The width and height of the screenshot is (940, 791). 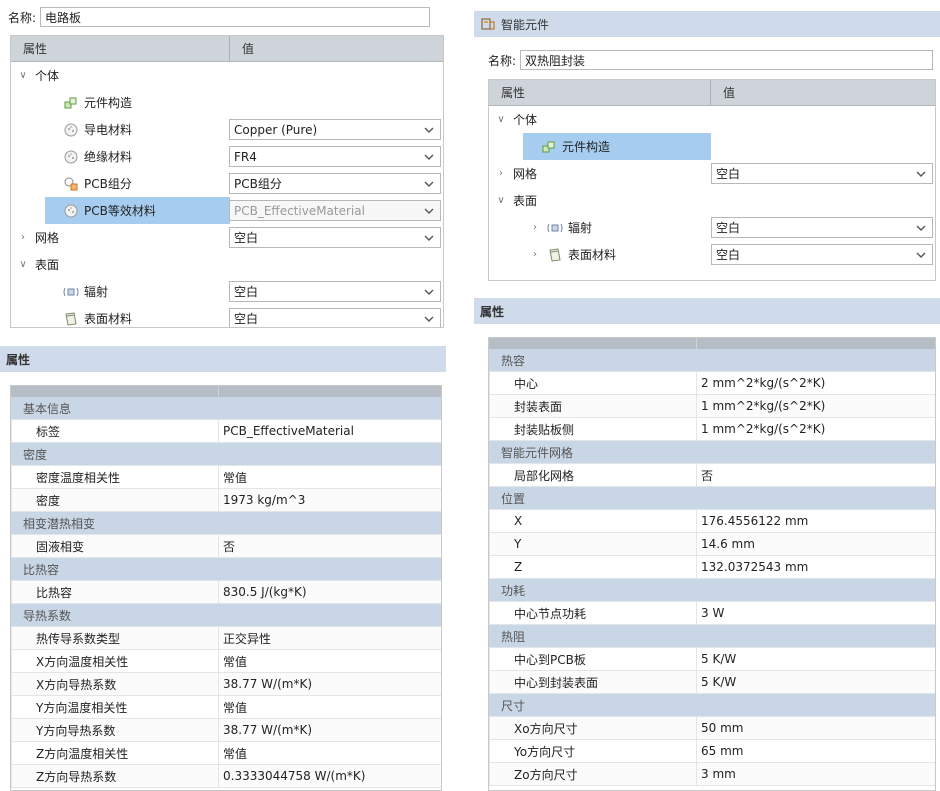 I want to click on property-row: Zo方向尺寸 3 mm, so click(x=712, y=774).